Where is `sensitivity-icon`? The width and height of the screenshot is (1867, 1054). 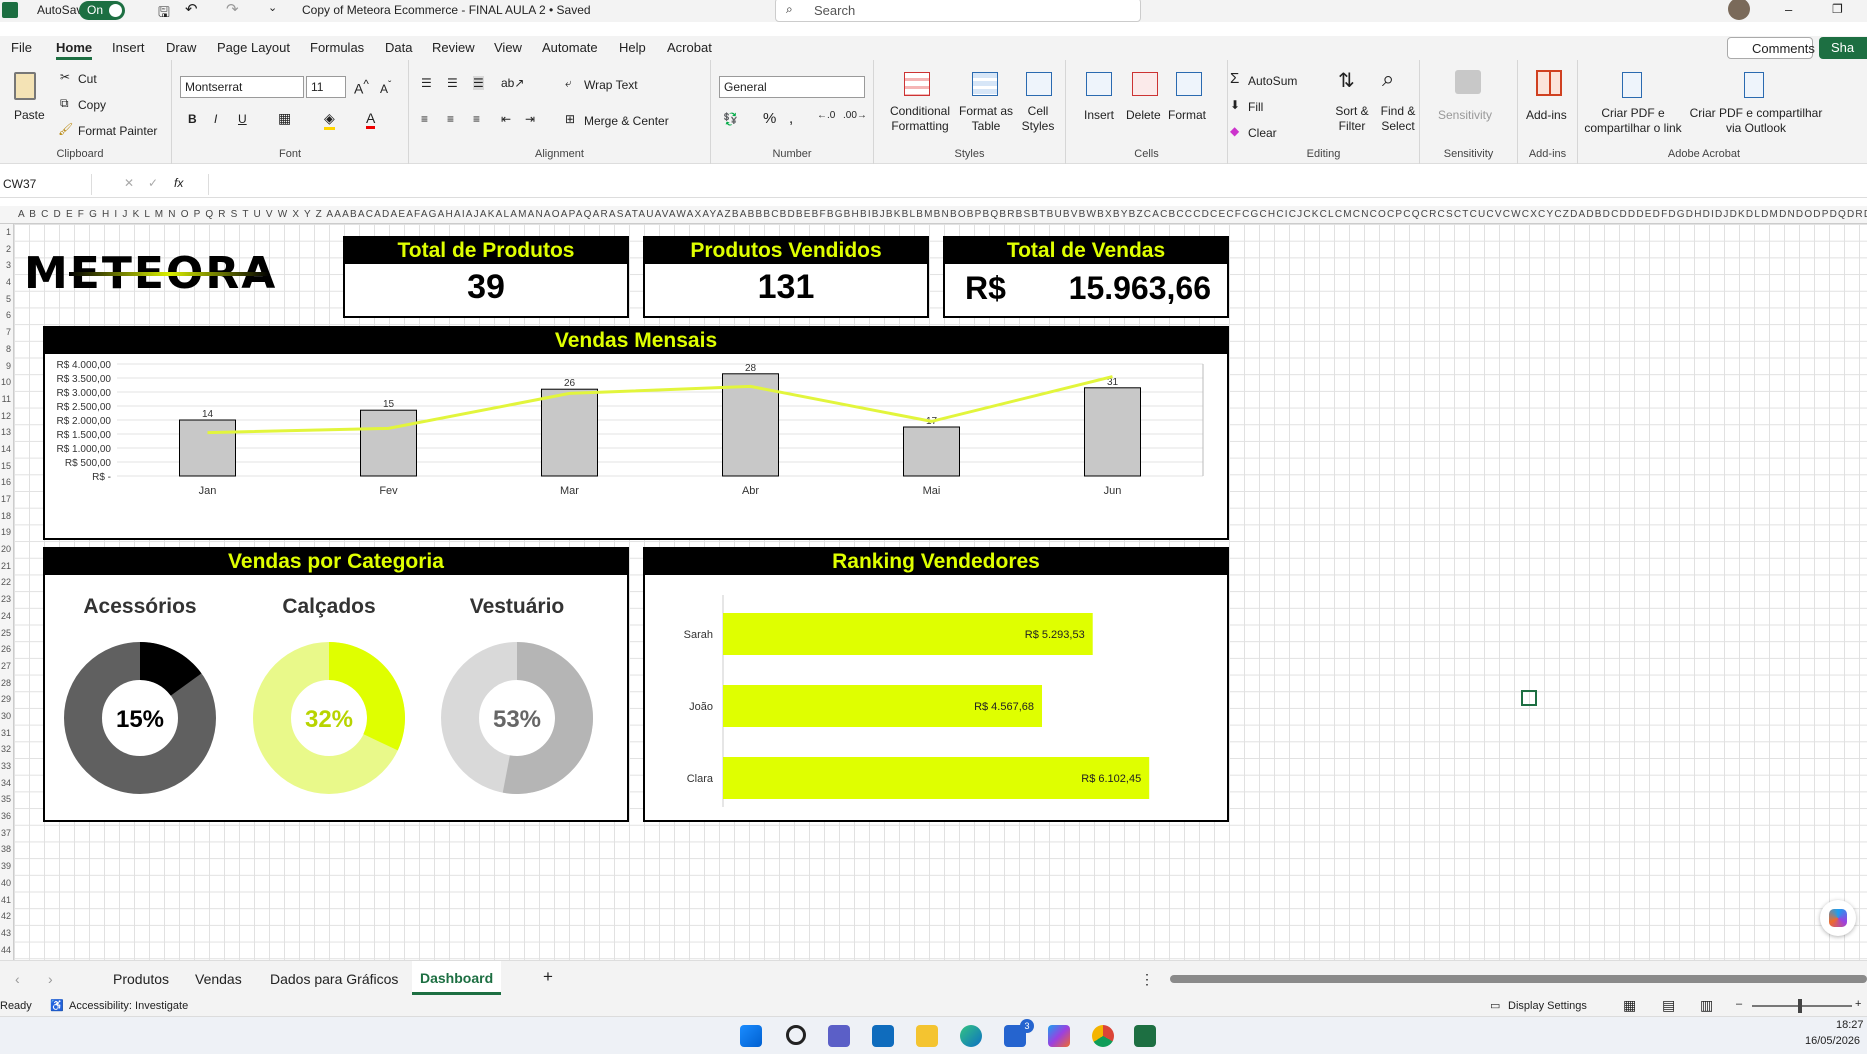 sensitivity-icon is located at coordinates (1468, 82).